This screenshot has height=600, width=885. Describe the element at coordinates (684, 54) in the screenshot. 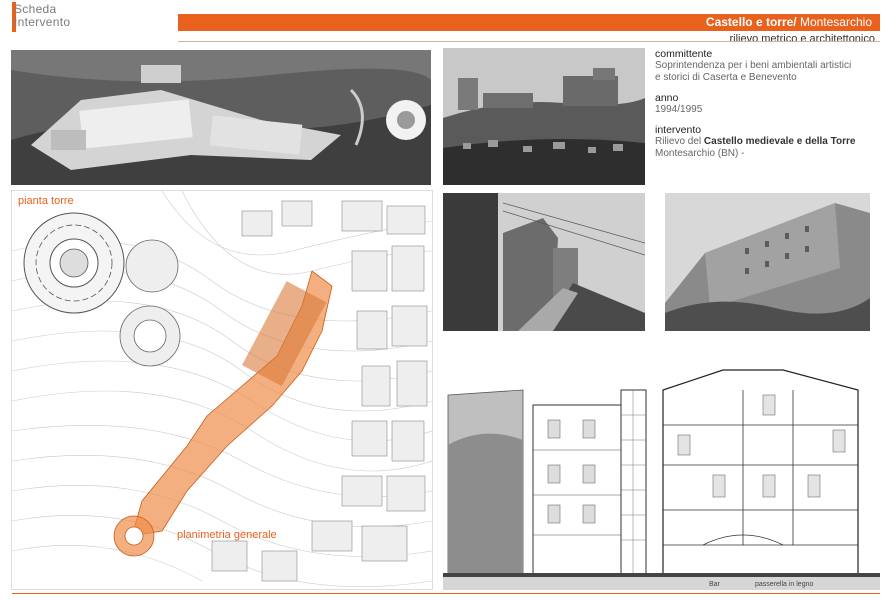

I see `committente-label: committente` at that location.